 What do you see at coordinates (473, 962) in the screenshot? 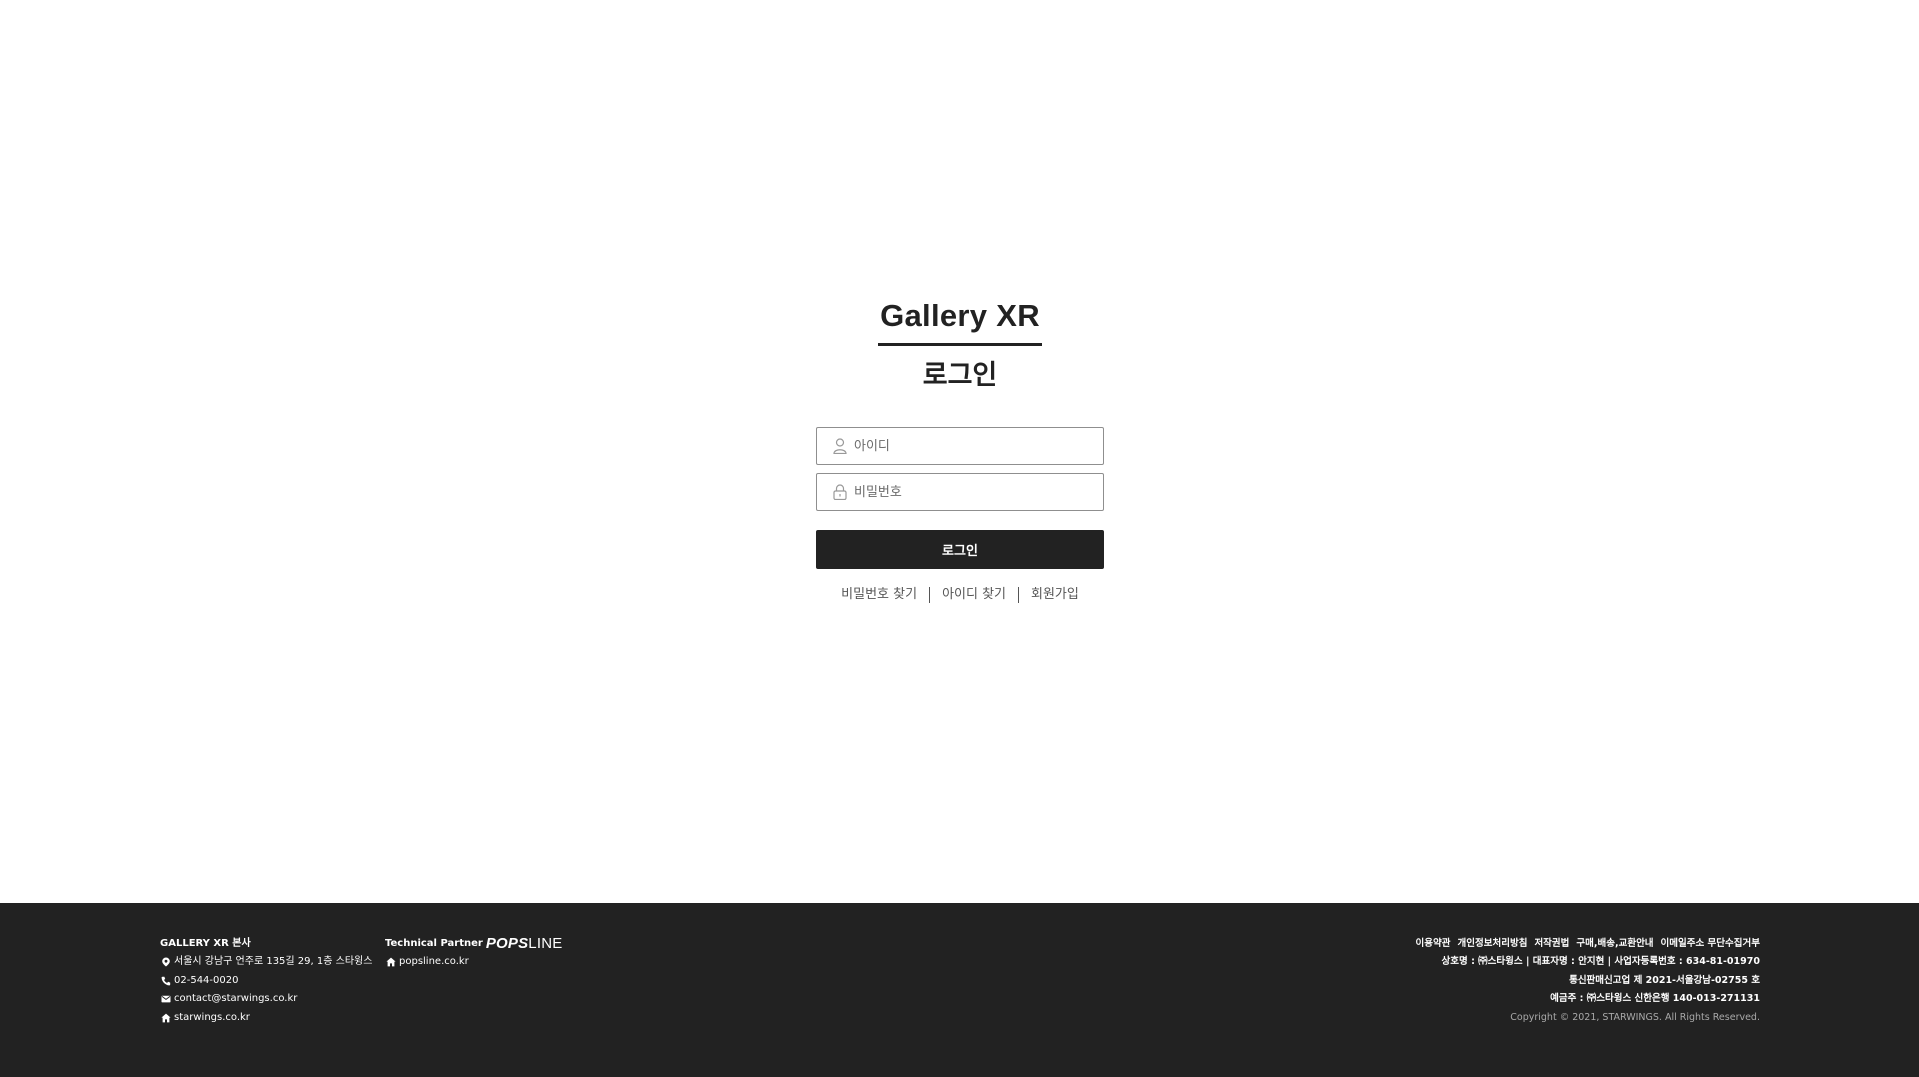
I see `partner-website: popsline.co.kr` at bounding box center [473, 962].